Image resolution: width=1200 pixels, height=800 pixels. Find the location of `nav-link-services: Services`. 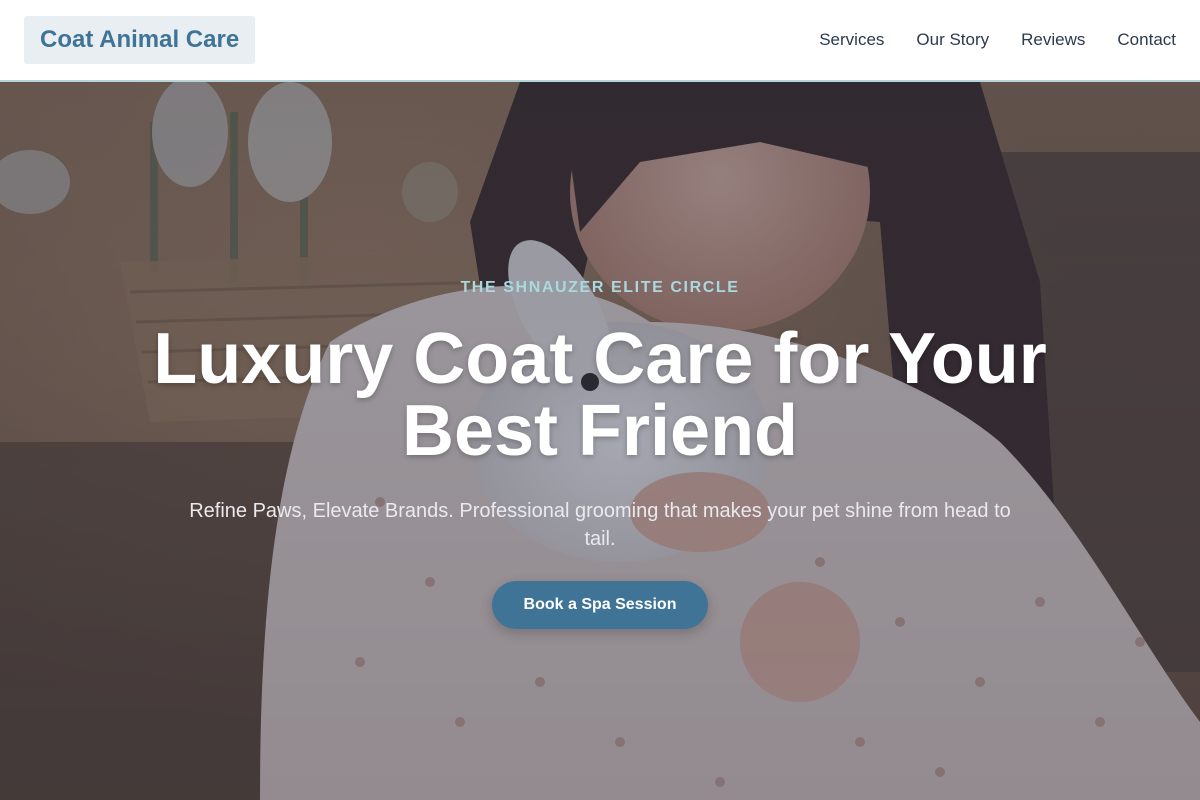

nav-link-services: Services is located at coordinates (851, 40).